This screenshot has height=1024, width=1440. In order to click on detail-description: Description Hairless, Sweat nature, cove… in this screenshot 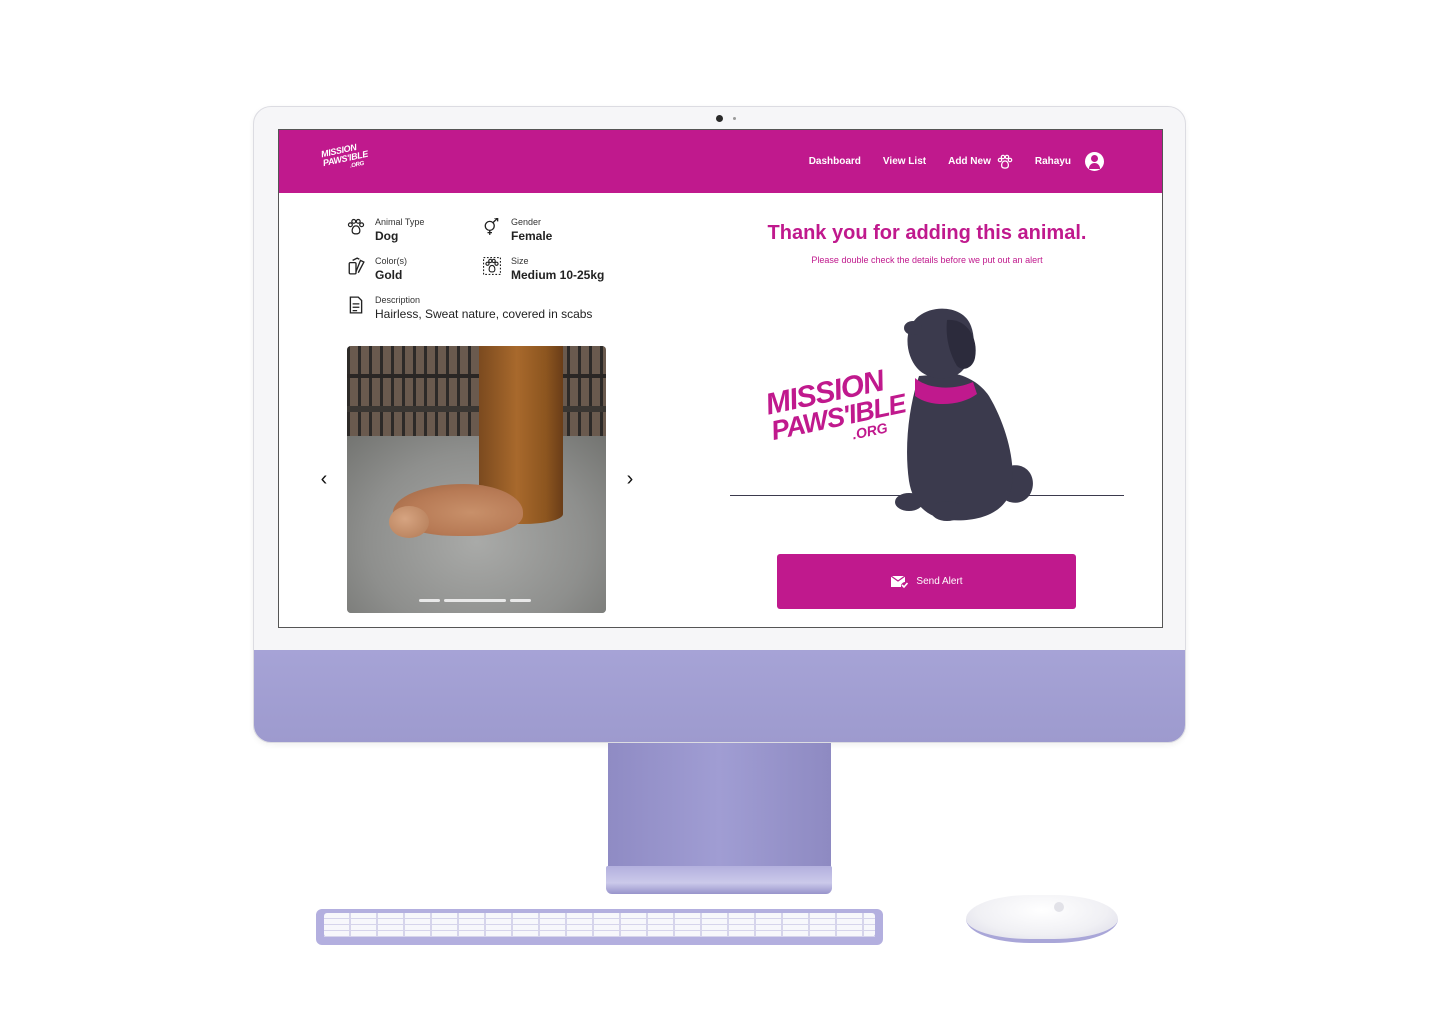, I will do `click(469, 308)`.